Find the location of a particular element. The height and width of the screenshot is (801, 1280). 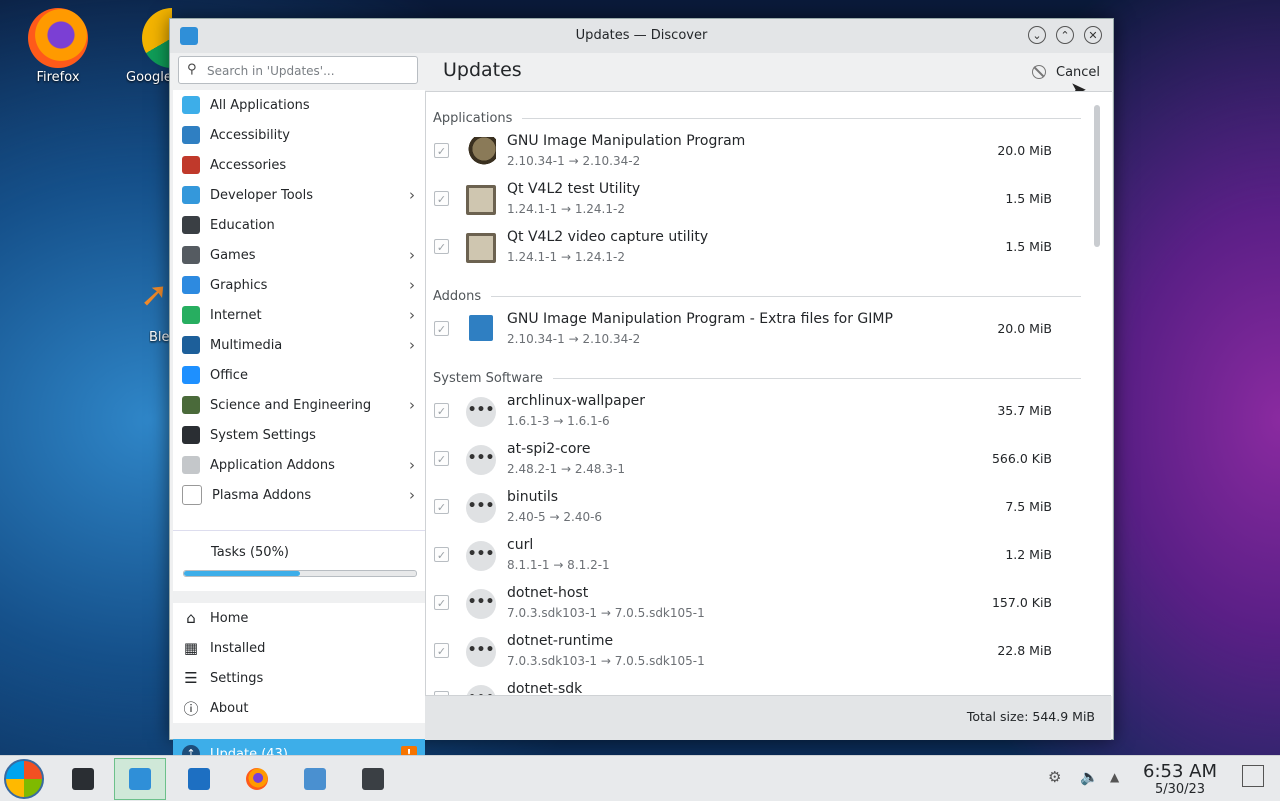

search-box: ⚲ is located at coordinates (298, 70).